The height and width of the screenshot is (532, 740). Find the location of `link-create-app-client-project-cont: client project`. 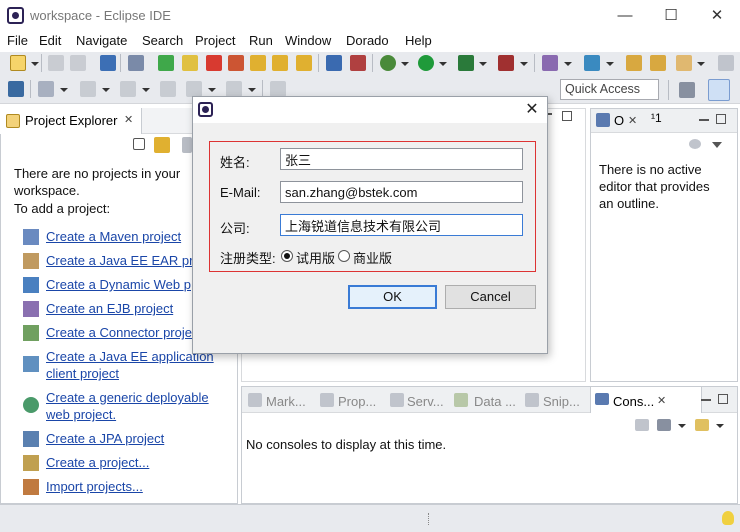

link-create-app-client-project-cont: client project is located at coordinates (82, 373).